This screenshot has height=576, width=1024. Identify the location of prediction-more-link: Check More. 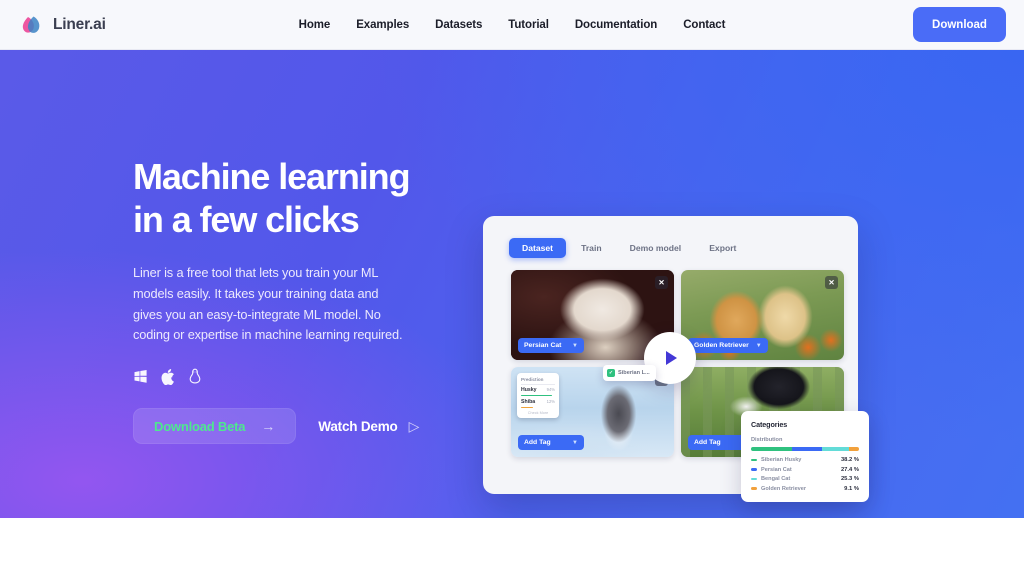
(538, 413).